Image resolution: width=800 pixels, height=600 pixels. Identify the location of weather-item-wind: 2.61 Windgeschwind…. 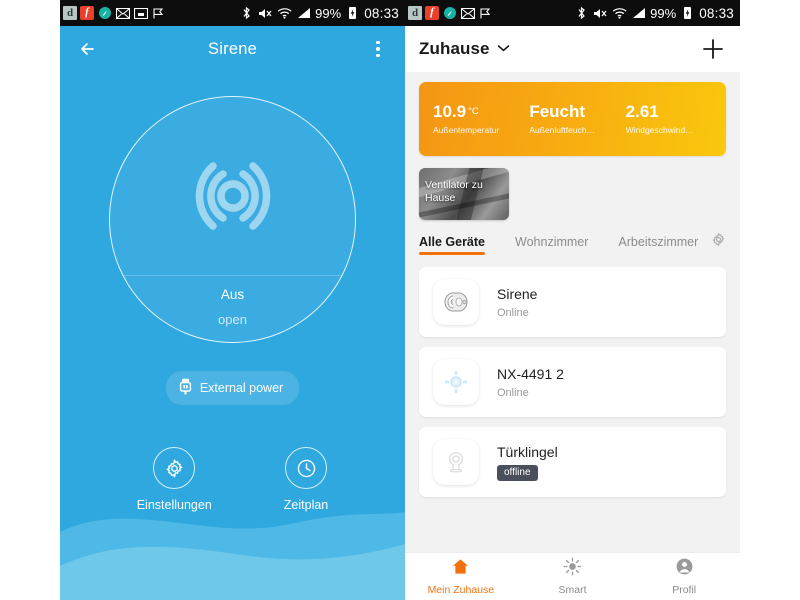
(674, 119).